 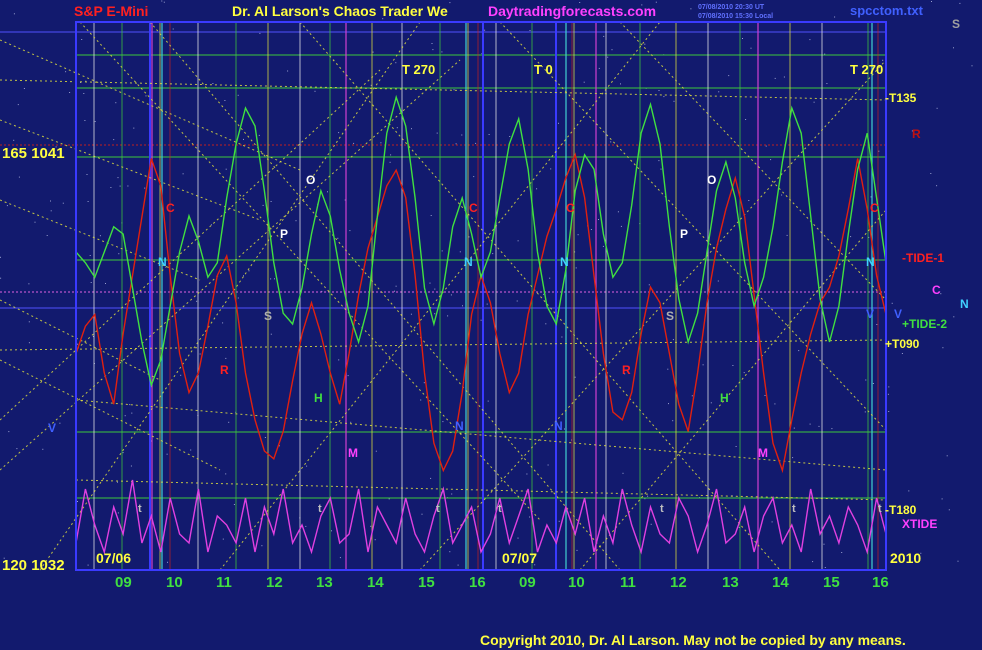 What do you see at coordinates (111, 11) in the screenshot?
I see `symbol-label: S&P E-Mini` at bounding box center [111, 11].